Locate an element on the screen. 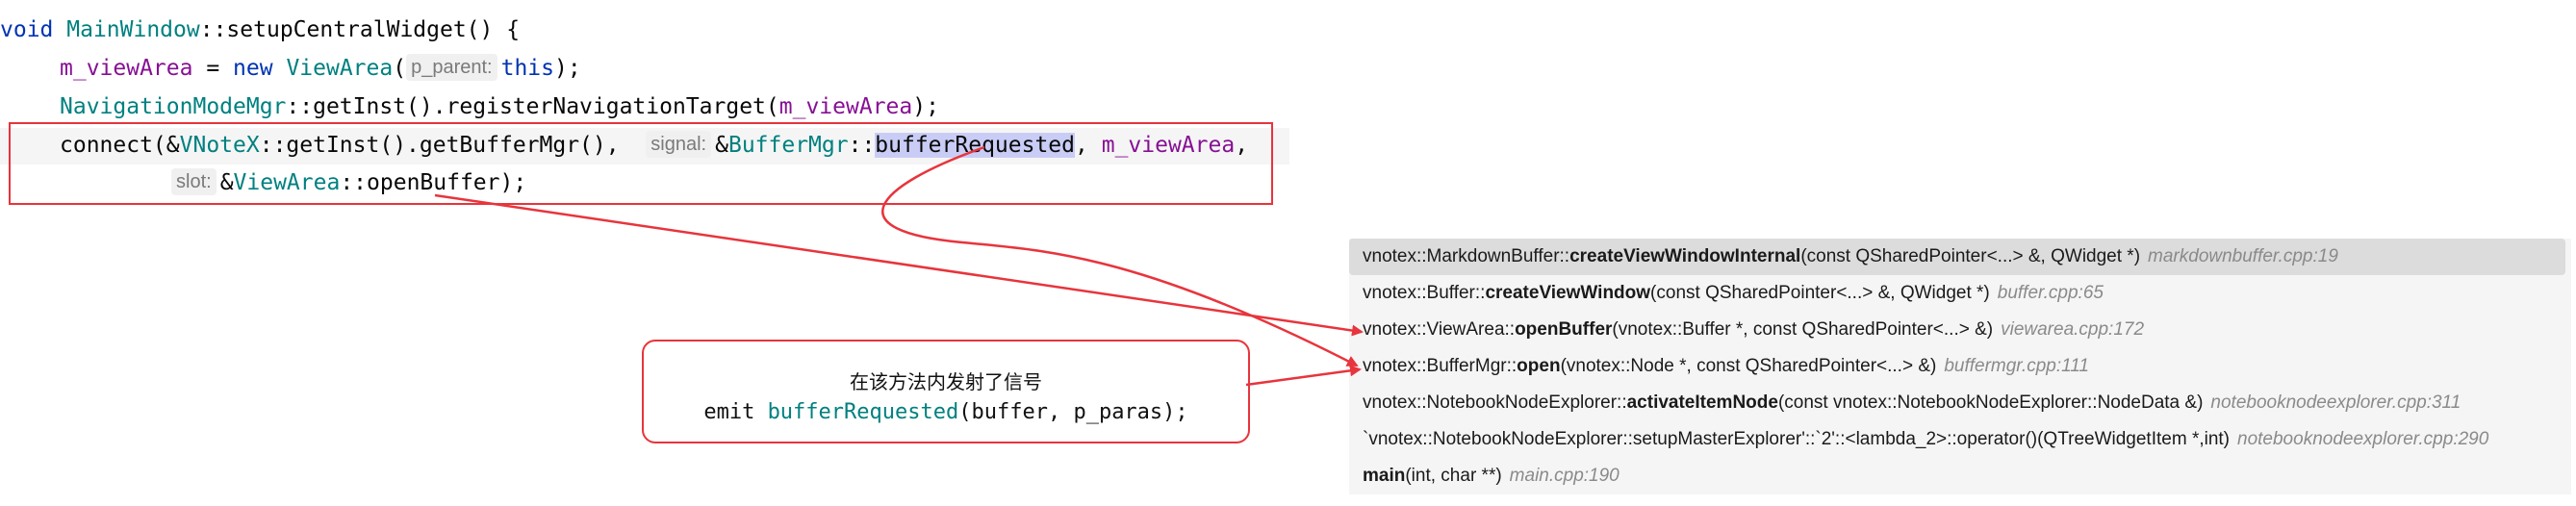  arrow-note-to-stack is located at coordinates (1303, 376).